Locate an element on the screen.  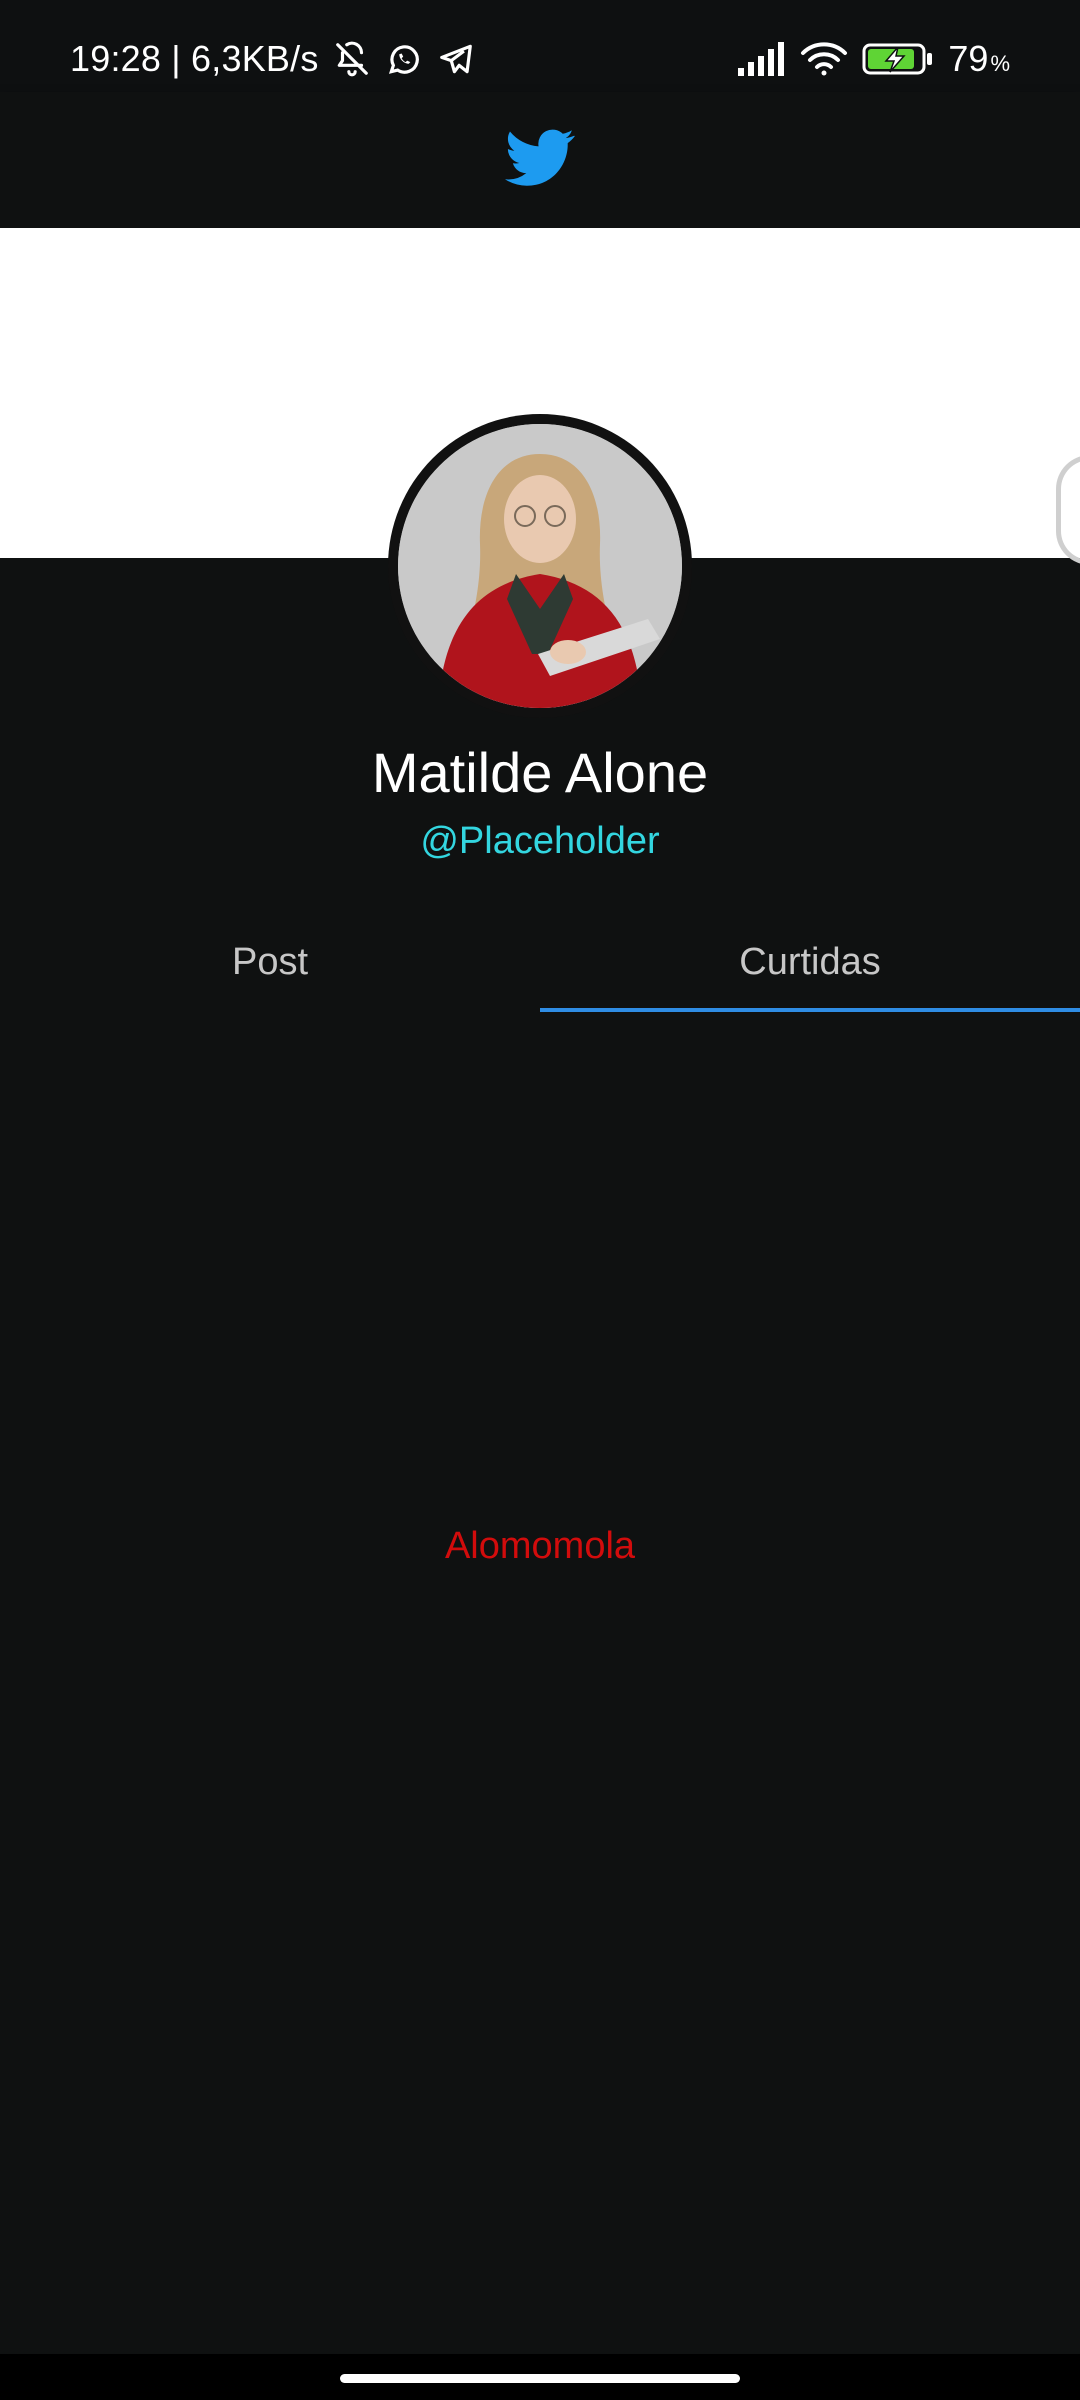
battery-charging-icon is located at coordinates (898, 59).